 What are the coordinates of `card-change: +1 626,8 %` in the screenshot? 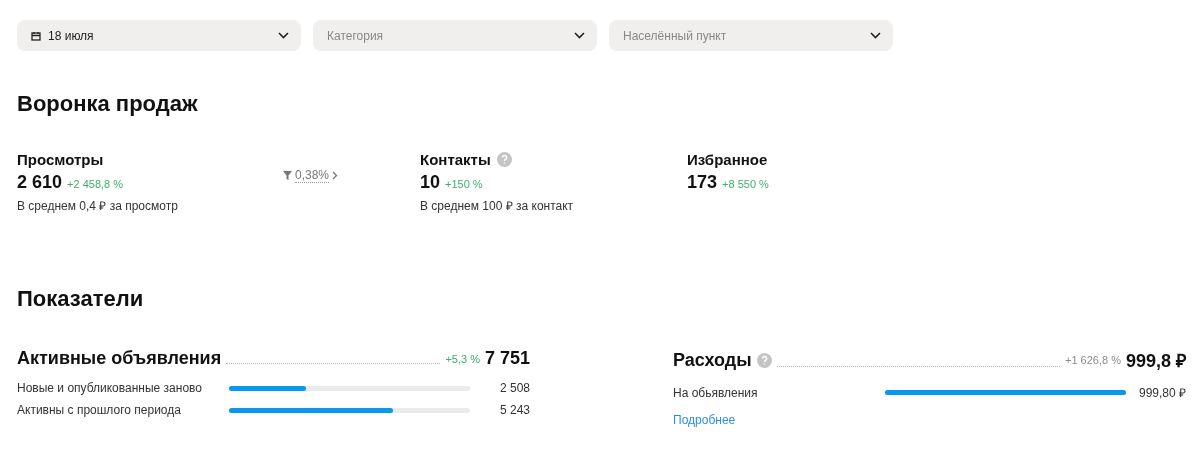 It's located at (1093, 360).